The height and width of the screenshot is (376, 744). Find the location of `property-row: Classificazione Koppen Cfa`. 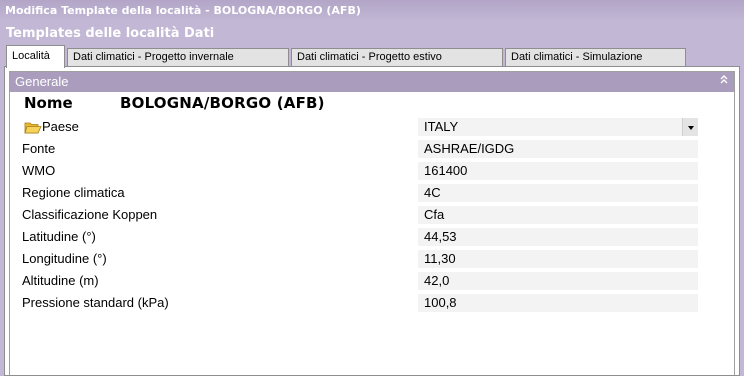

property-row: Classificazione Koppen Cfa is located at coordinates (372, 215).